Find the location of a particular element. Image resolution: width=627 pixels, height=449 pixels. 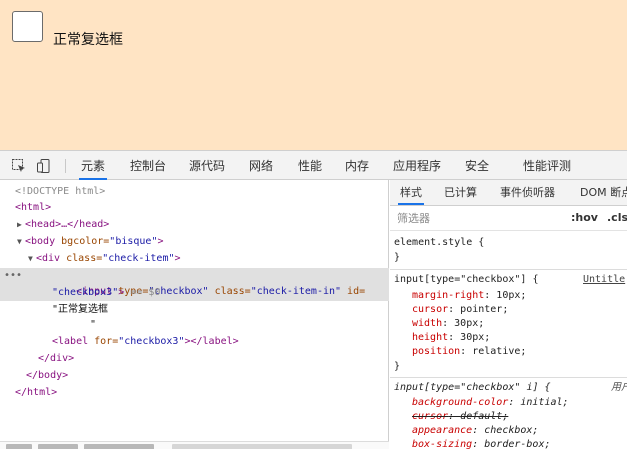

css-property-overridden: cursor: default; is located at coordinates (460, 417).